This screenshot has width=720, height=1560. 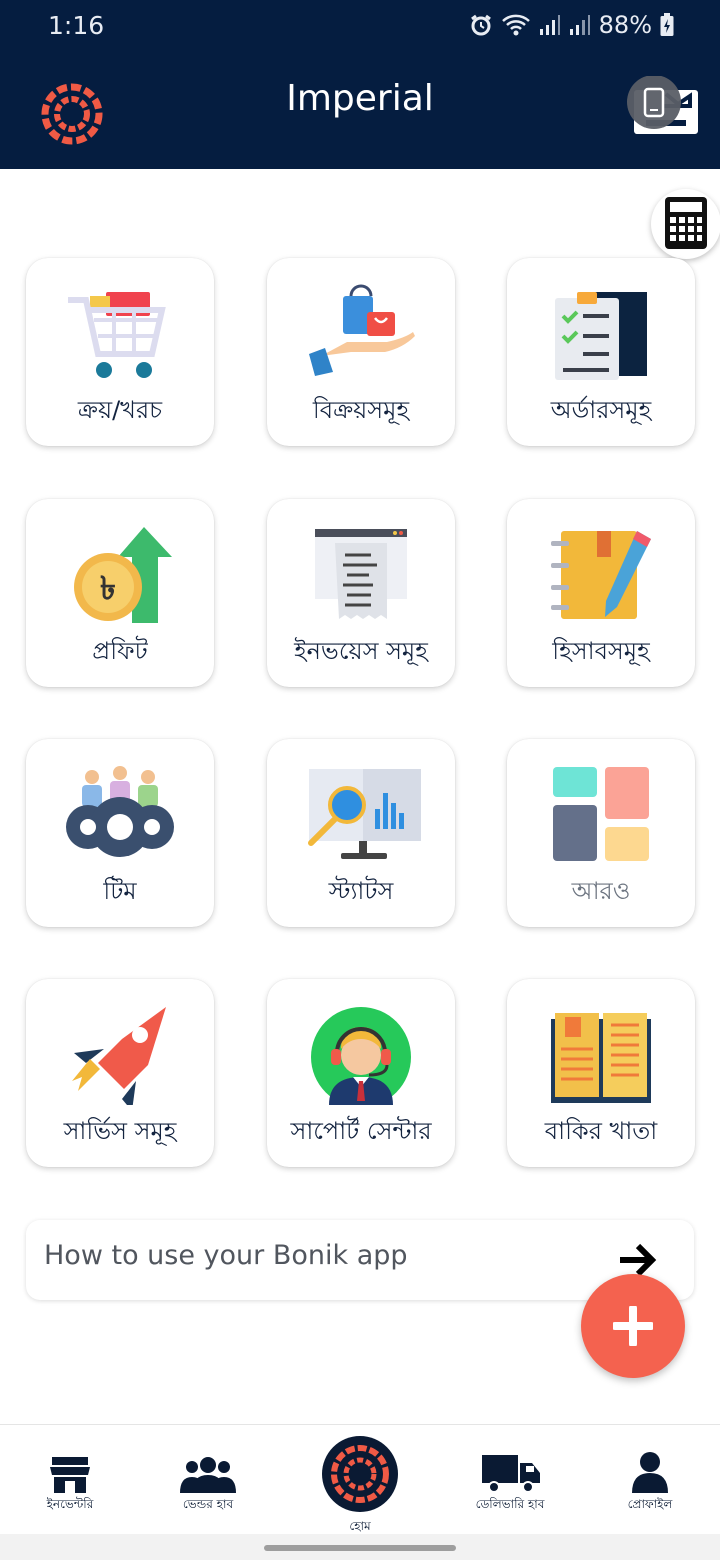 I want to click on card-support: সাপোর্ট সেন্টার, so click(x=361, y=1073).